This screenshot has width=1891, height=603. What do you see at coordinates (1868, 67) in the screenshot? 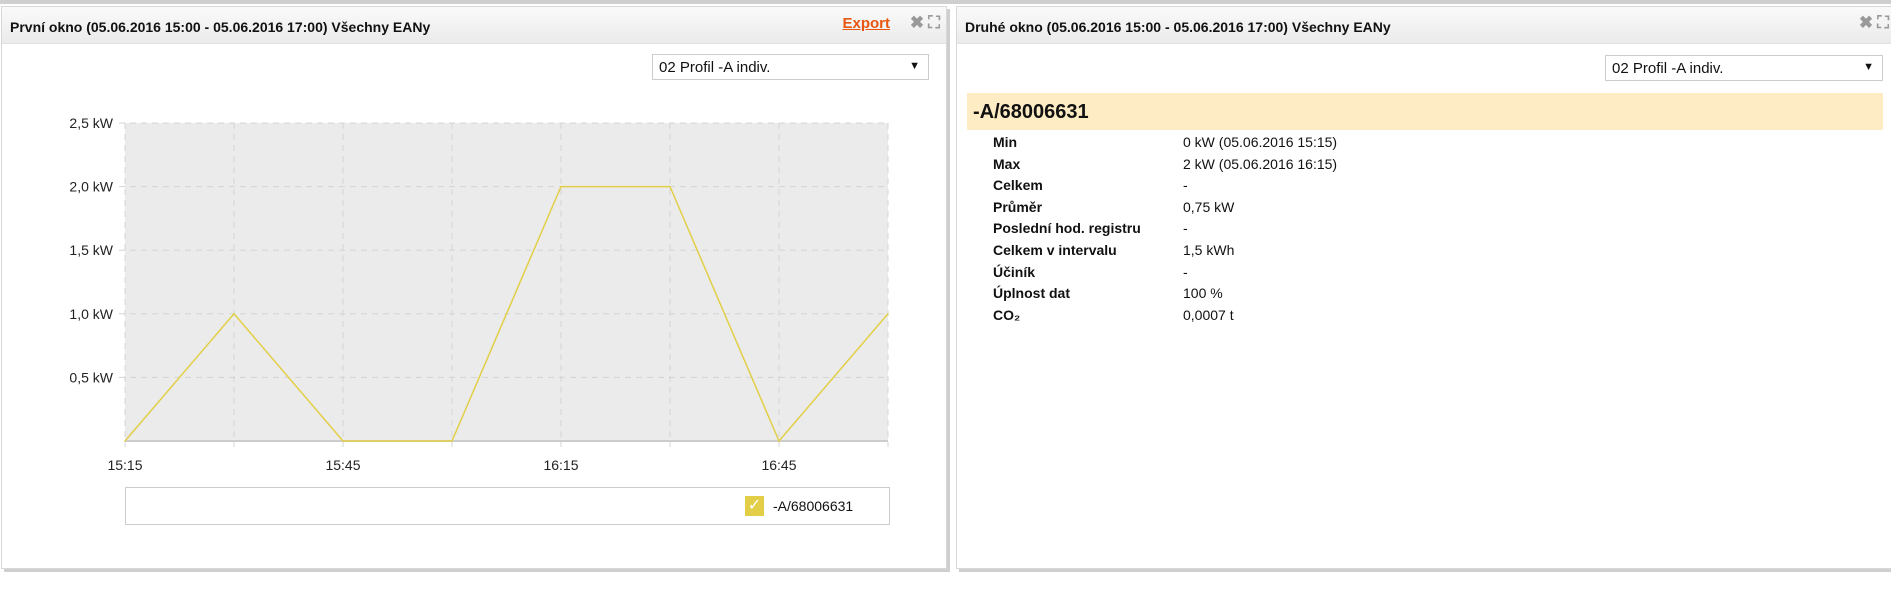
I see `chevron-down-icon: ▼` at bounding box center [1868, 67].